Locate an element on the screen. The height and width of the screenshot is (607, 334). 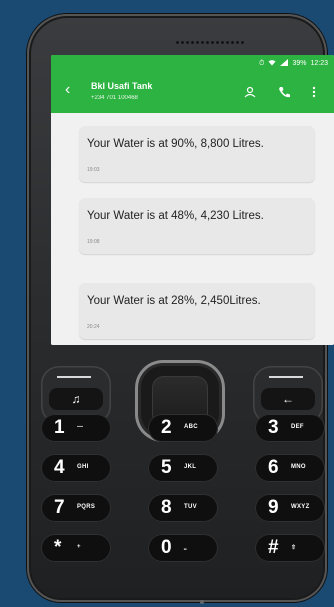
key-letters: DEF is located at coordinates (297, 427).